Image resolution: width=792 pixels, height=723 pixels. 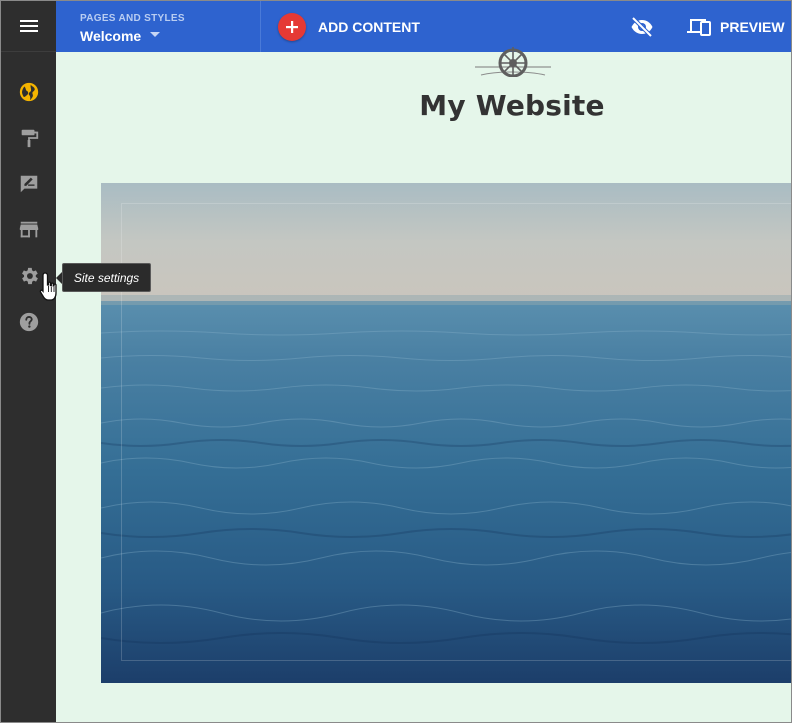 I want to click on preview-button: PREVIEW, so click(x=735, y=27).